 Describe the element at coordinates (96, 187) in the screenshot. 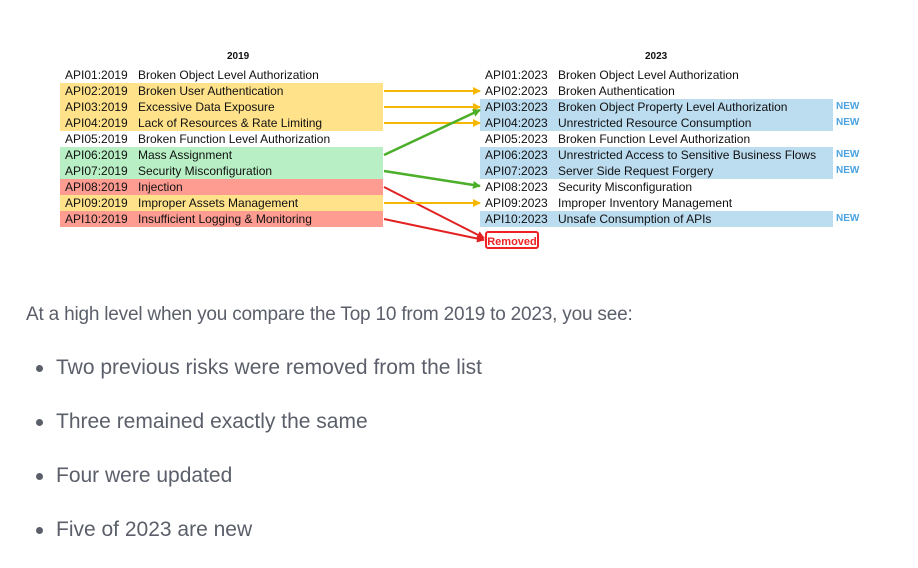

I see `risk-code: API08:2019` at that location.